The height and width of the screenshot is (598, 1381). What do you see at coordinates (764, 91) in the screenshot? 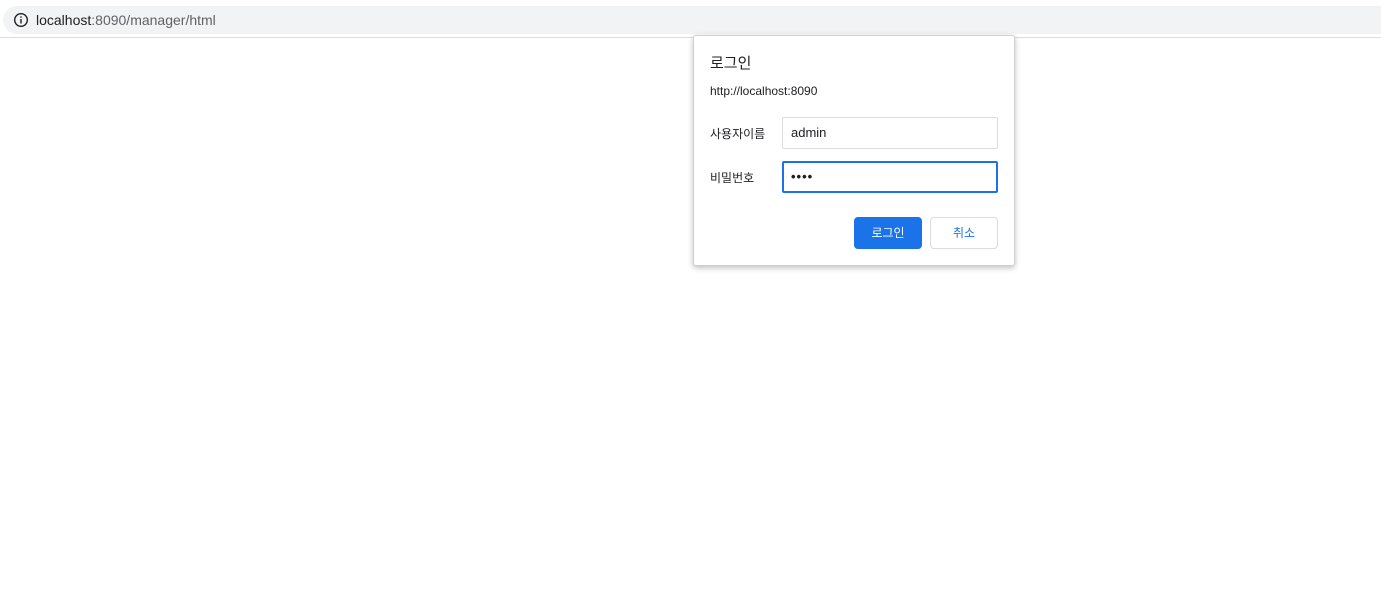
I see `dialog-origin: http://localhost:8090` at bounding box center [764, 91].